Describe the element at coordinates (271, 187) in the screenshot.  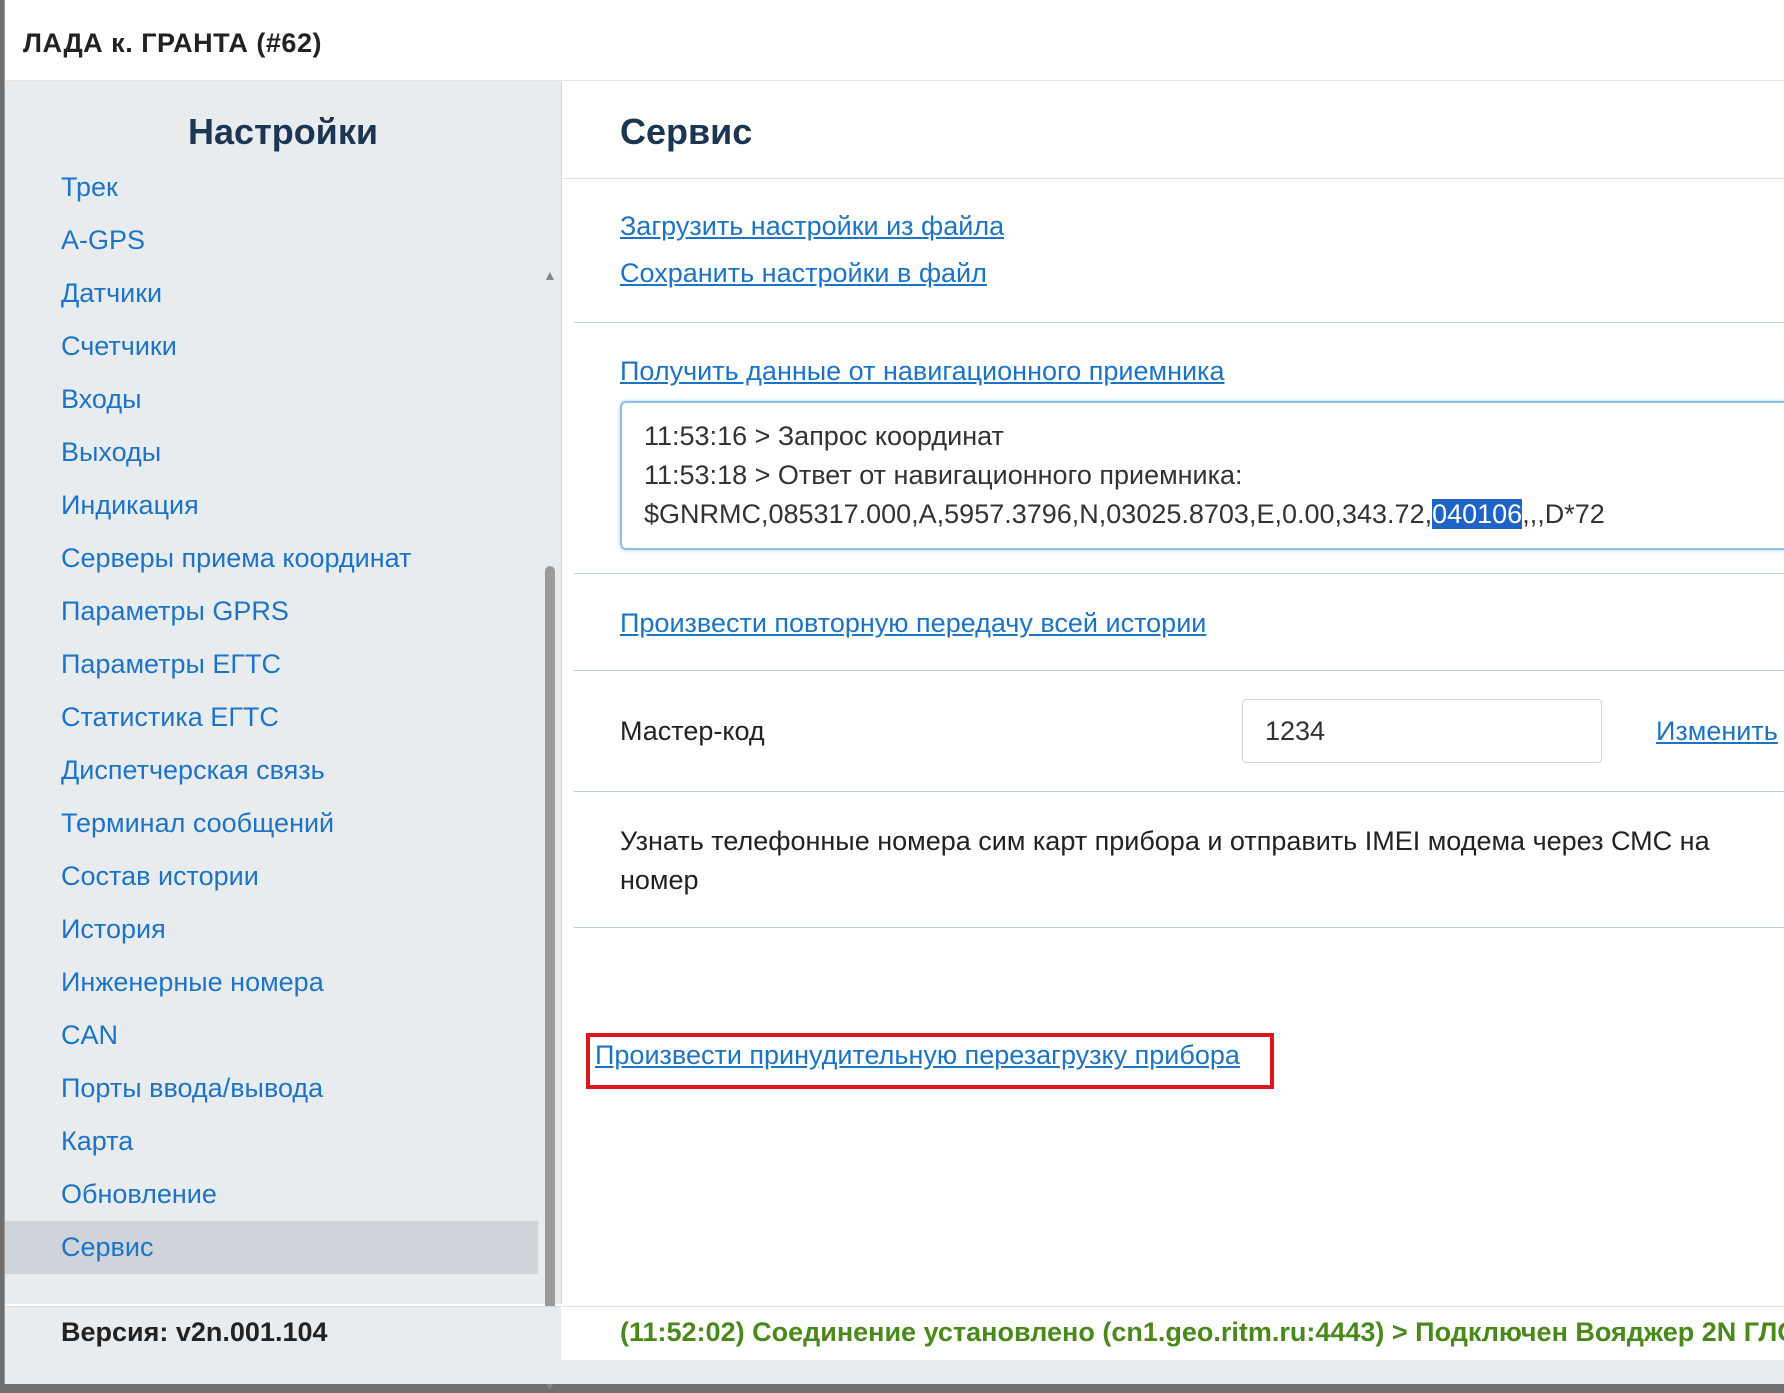
I see `sidebar-item-track: Трек` at that location.